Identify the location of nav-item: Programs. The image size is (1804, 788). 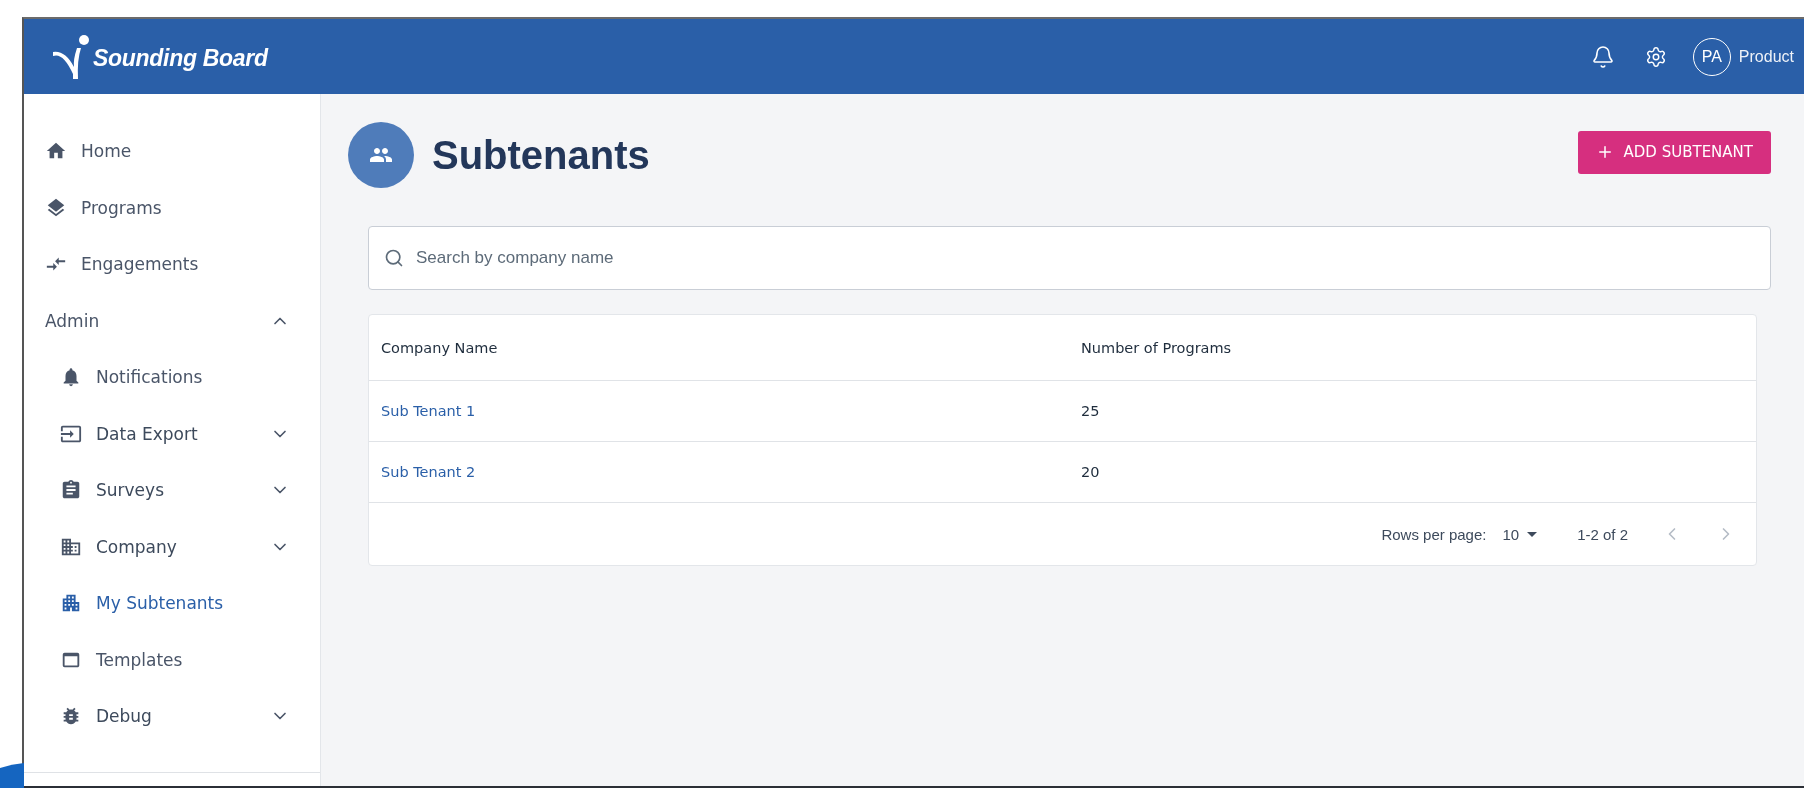
(172, 207).